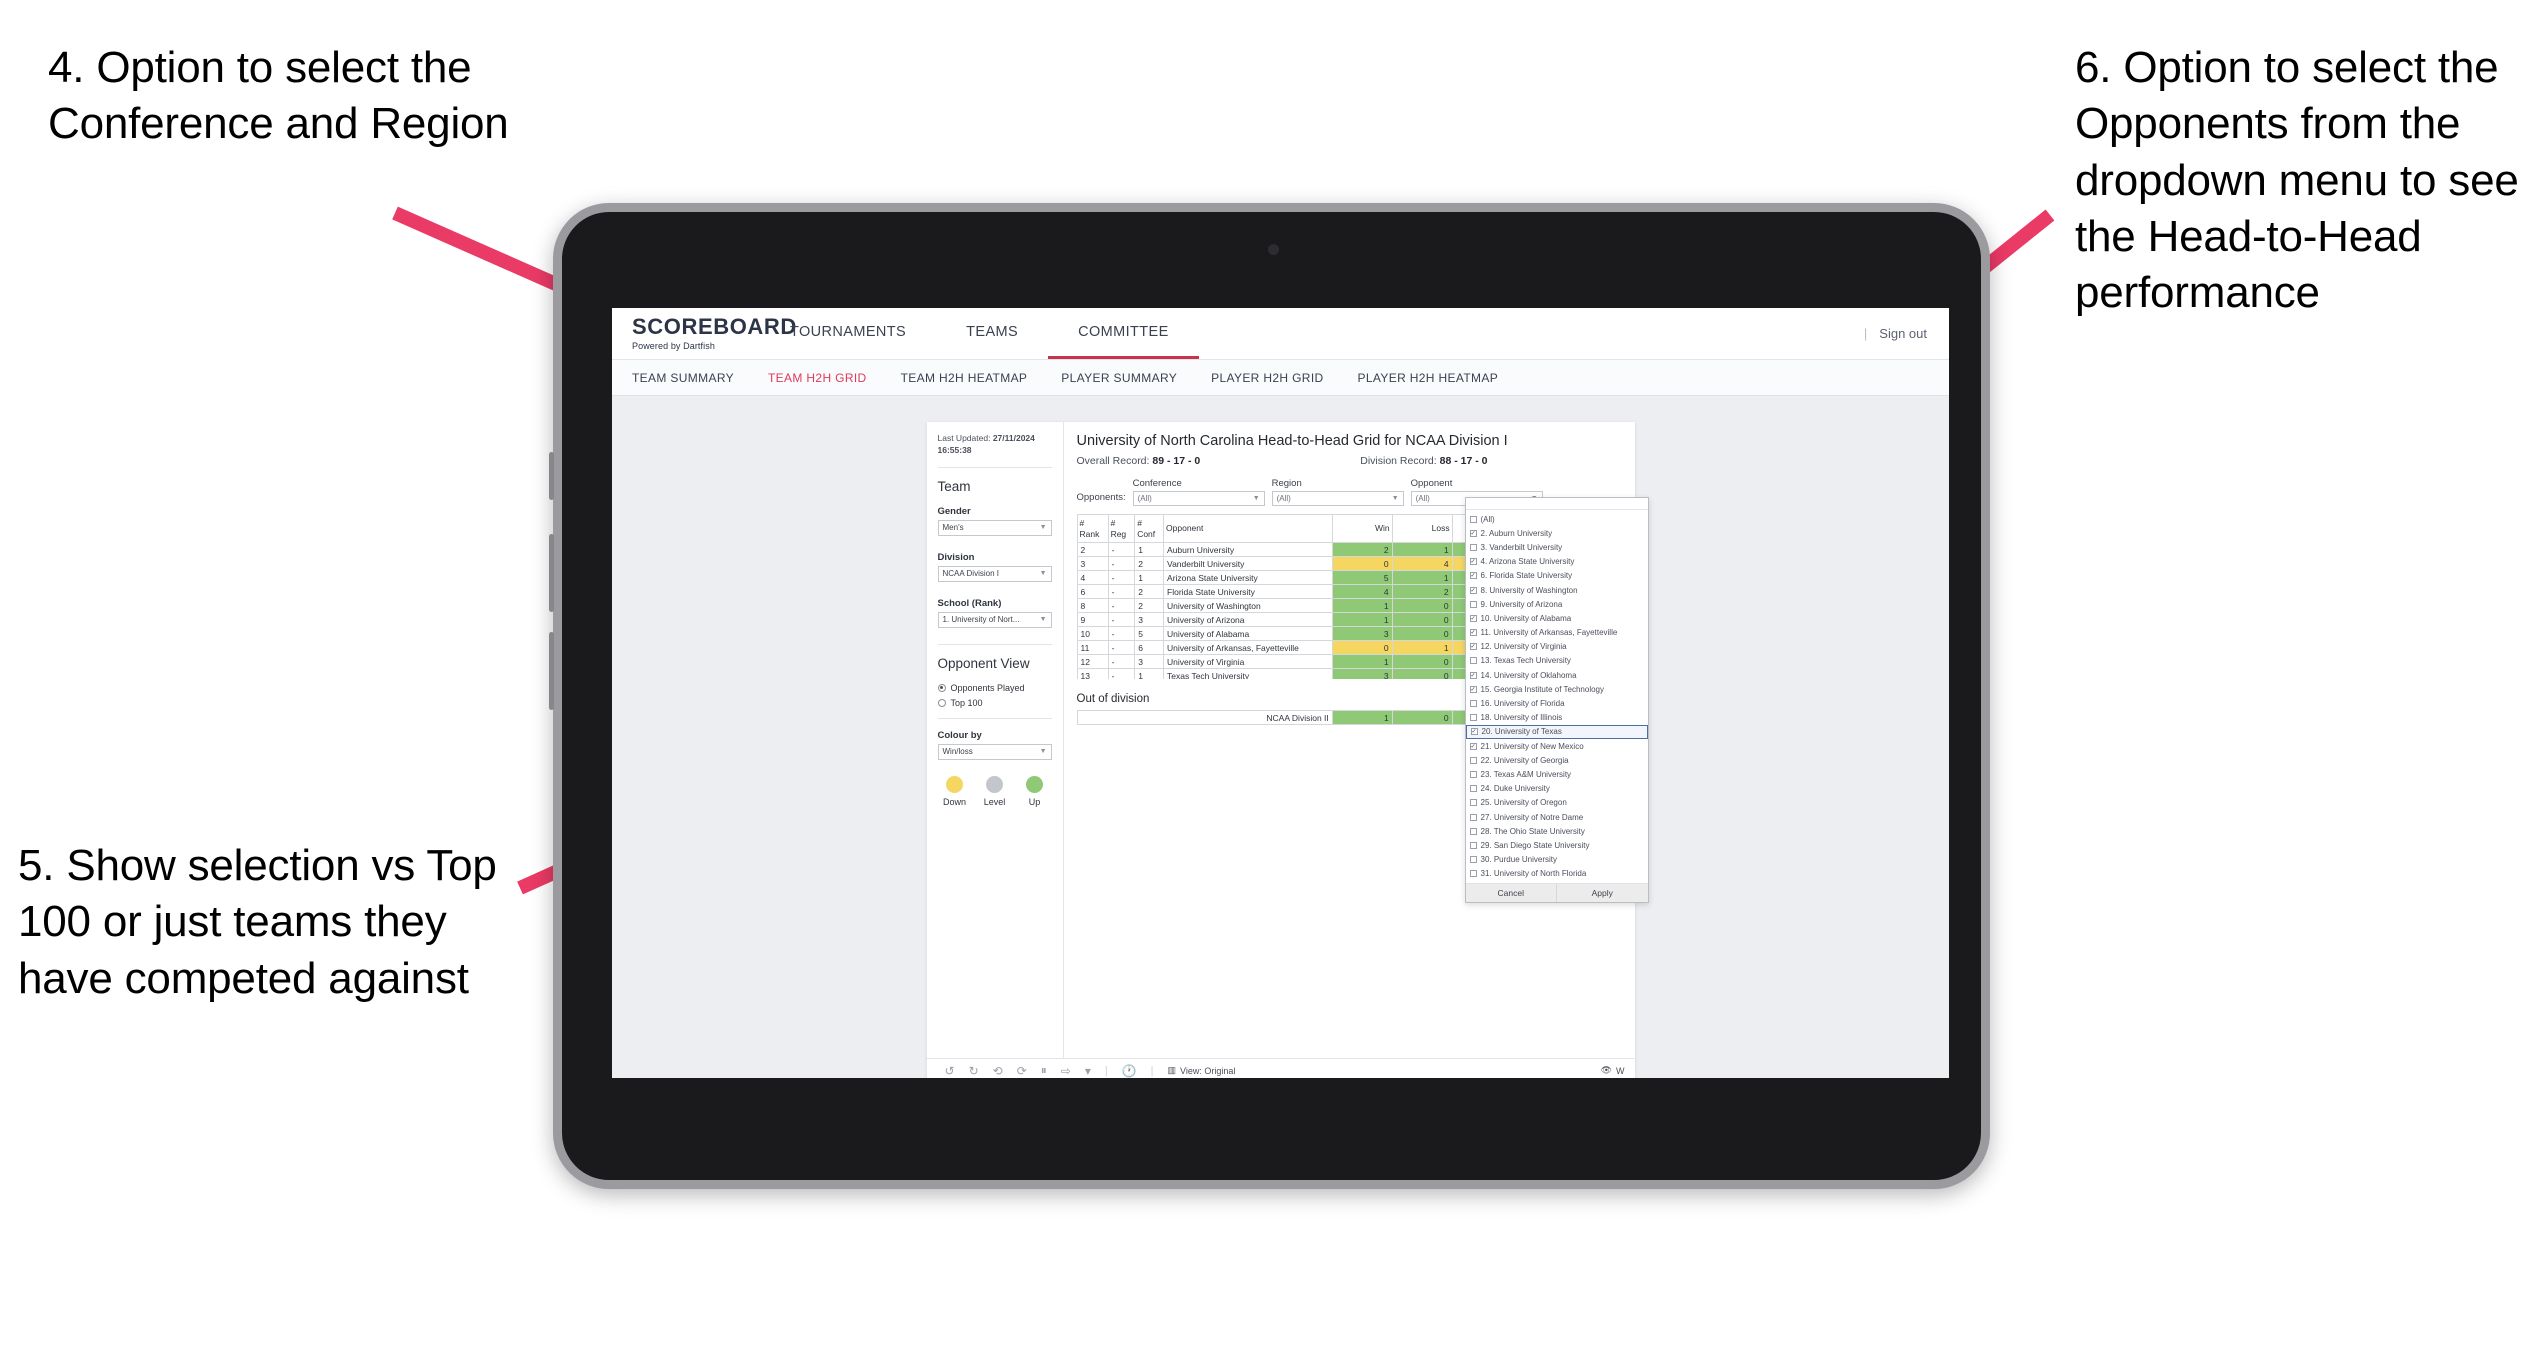 The image size is (2533, 1363). Describe the element at coordinates (992, 333) in the screenshot. I see `nav-teams: TEAMS` at that location.